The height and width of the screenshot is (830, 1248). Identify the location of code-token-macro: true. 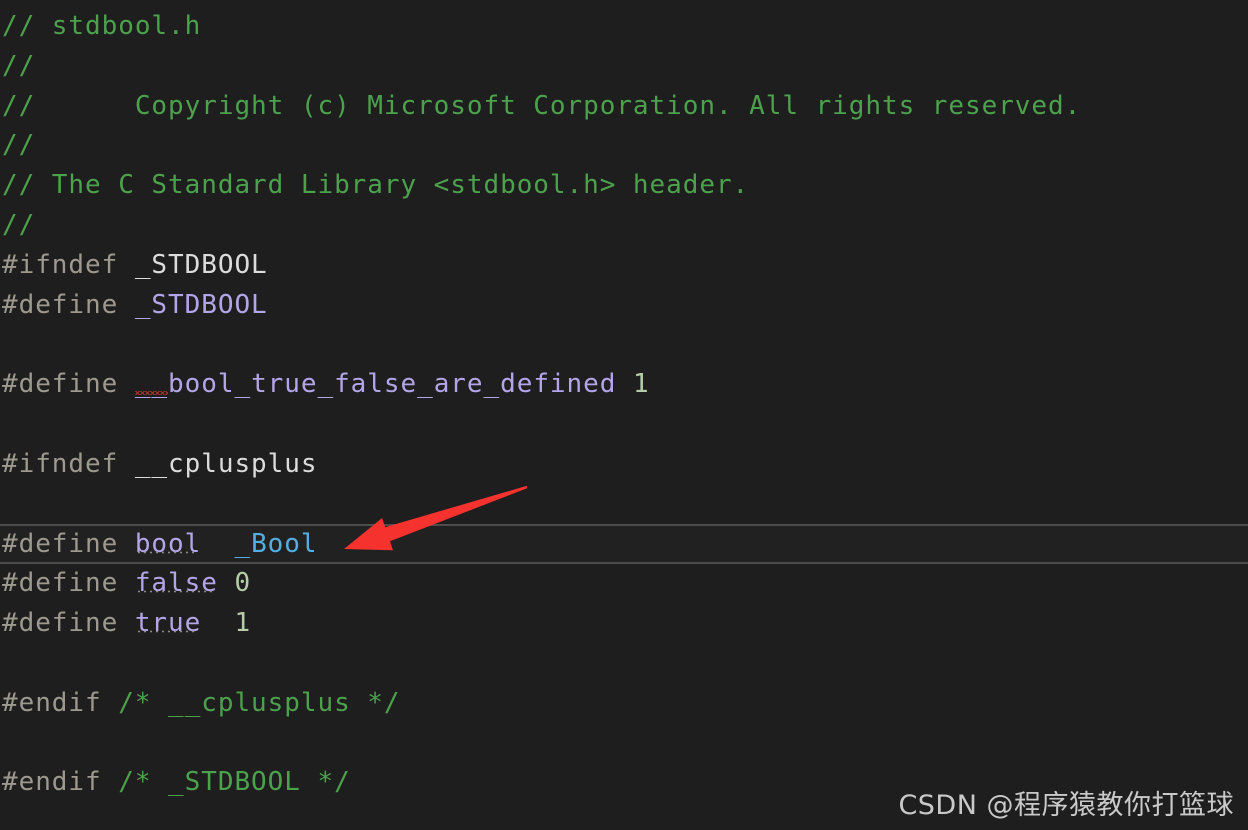
(168, 622).